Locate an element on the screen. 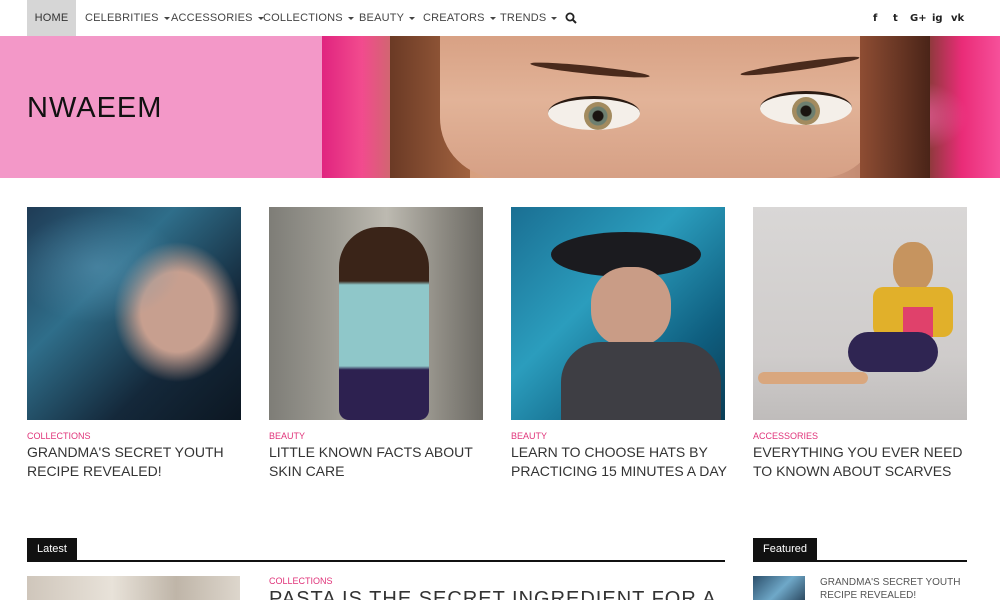  article-category: COLLECTIONS is located at coordinates (59, 436).